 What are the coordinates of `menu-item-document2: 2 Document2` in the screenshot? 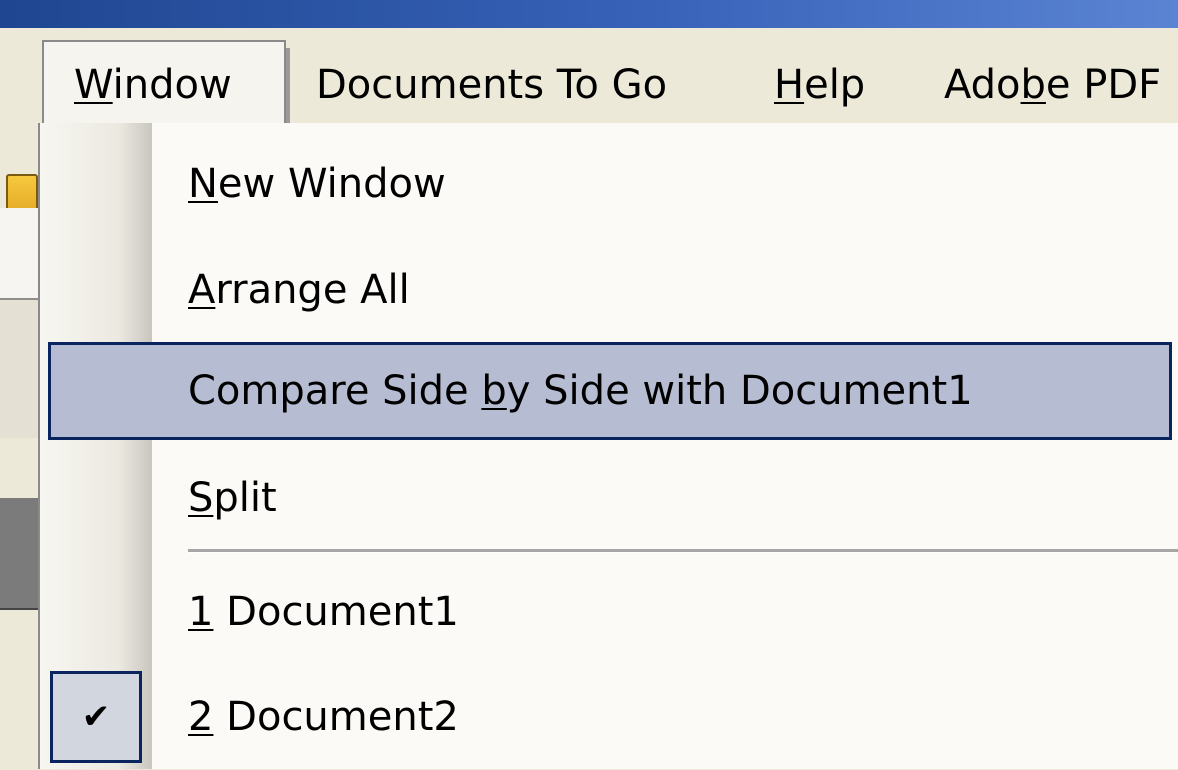 It's located at (609, 717).